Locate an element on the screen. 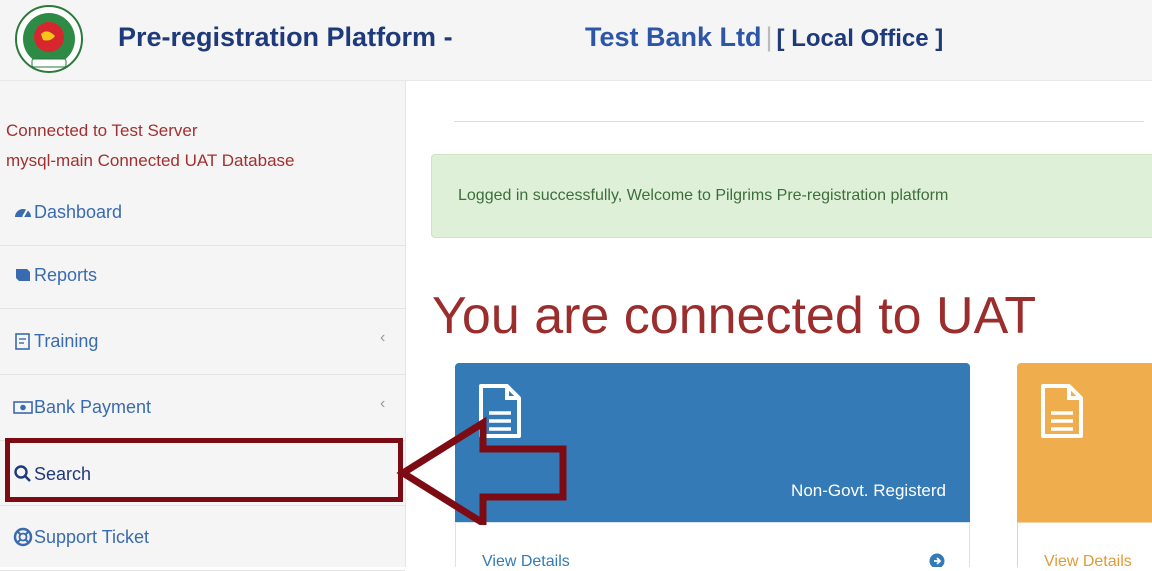 Image resolution: width=1152 pixels, height=571 pixels. money-icon is located at coordinates (23, 407).